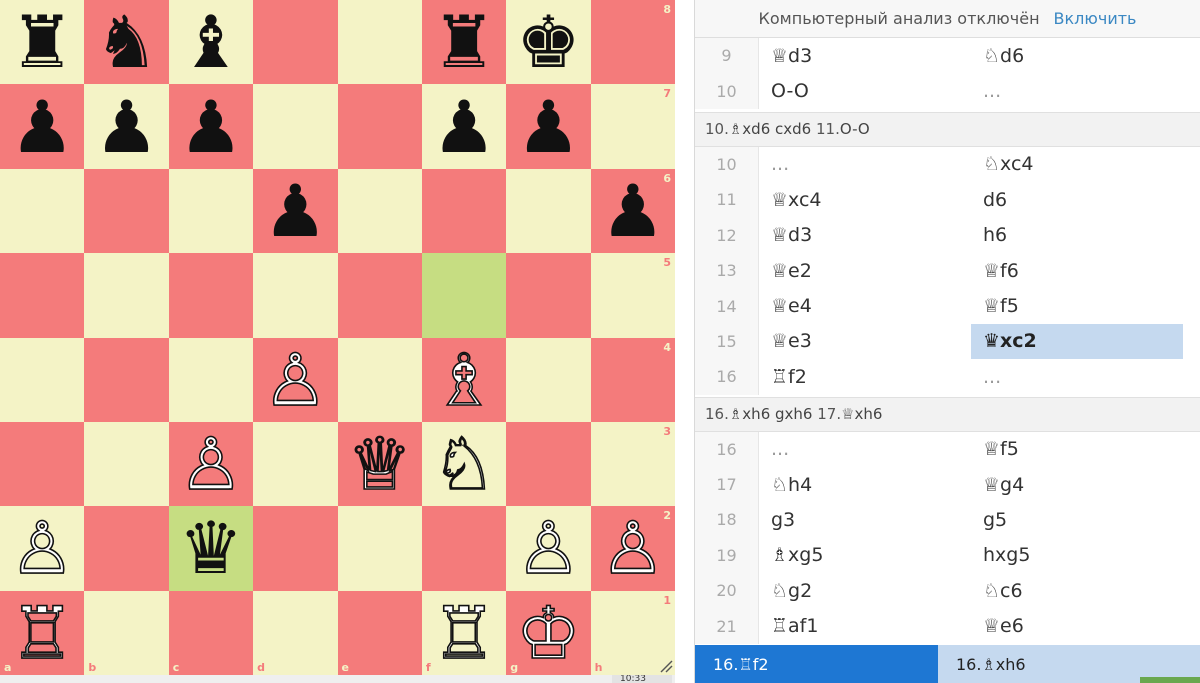 This screenshot has height=683, width=1200. Describe the element at coordinates (865, 199) in the screenshot. I see `white-move: ♕xc4` at that location.